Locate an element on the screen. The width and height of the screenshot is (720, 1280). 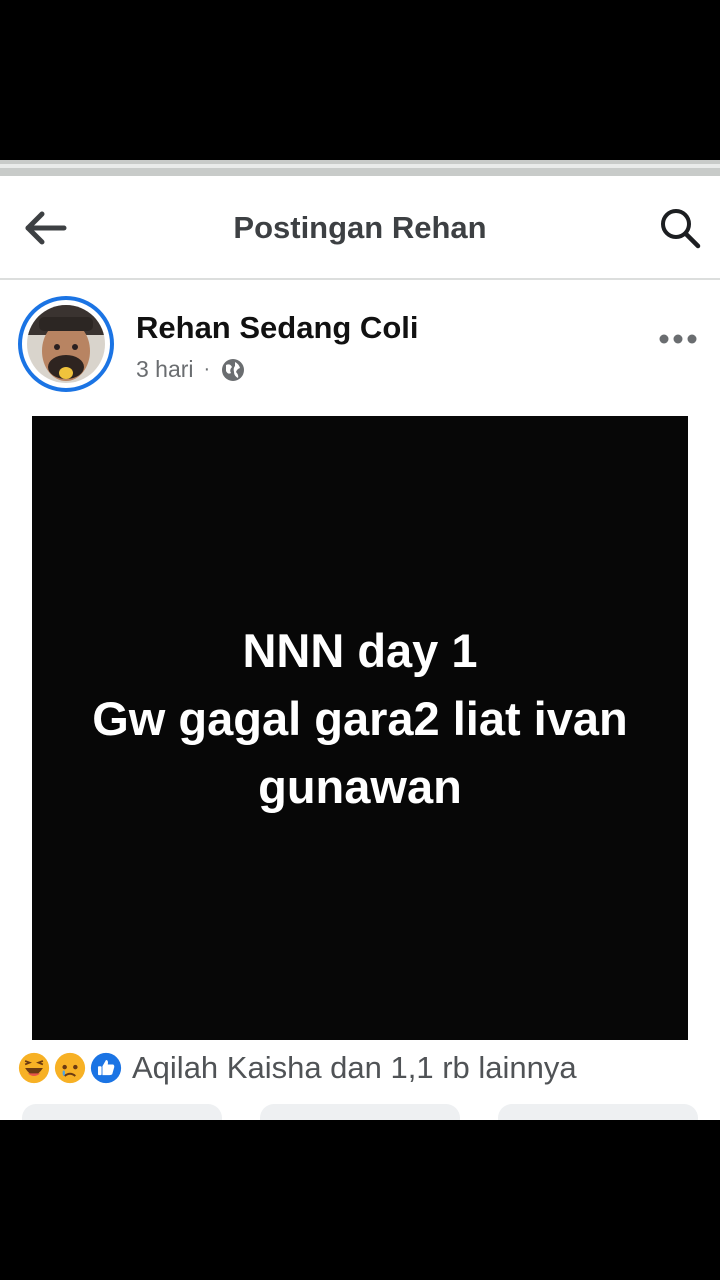
search-button is located at coordinates (680, 228).